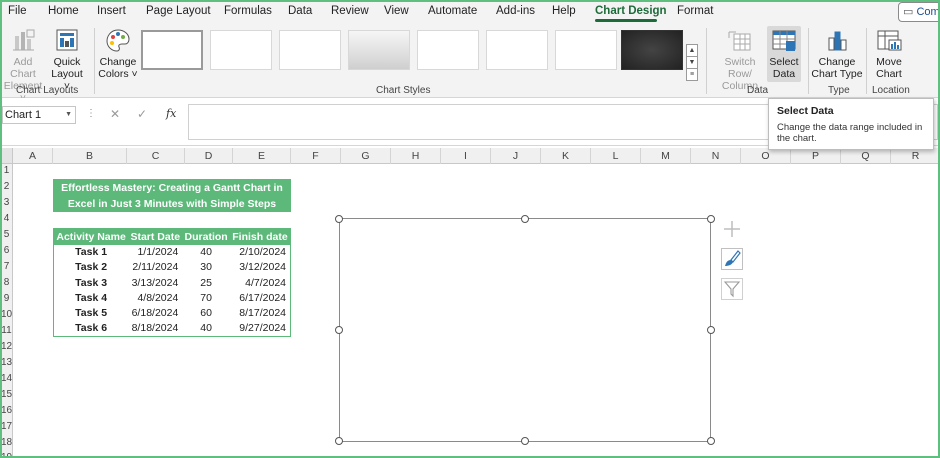 The image size is (940, 458). I want to click on comments-button: ▭ Comments, so click(919, 12).